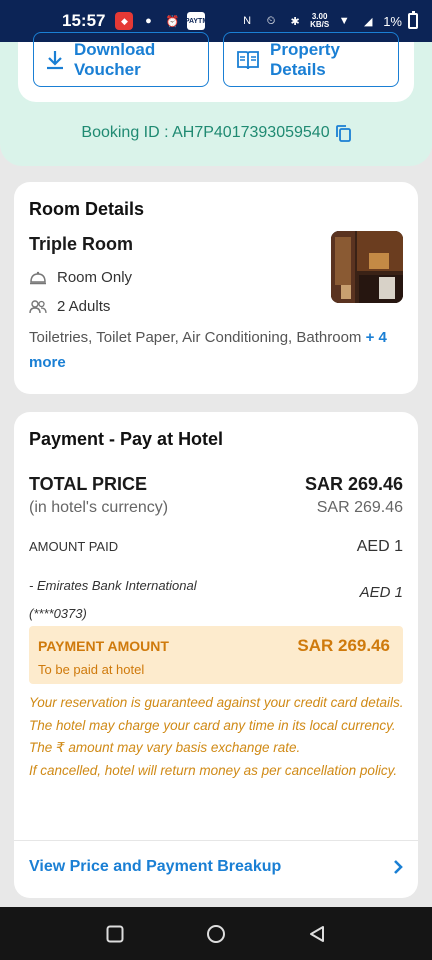 This screenshot has width=432, height=960. Describe the element at coordinates (172, 21) in the screenshot. I see `alarm-icon: ⏰` at that location.